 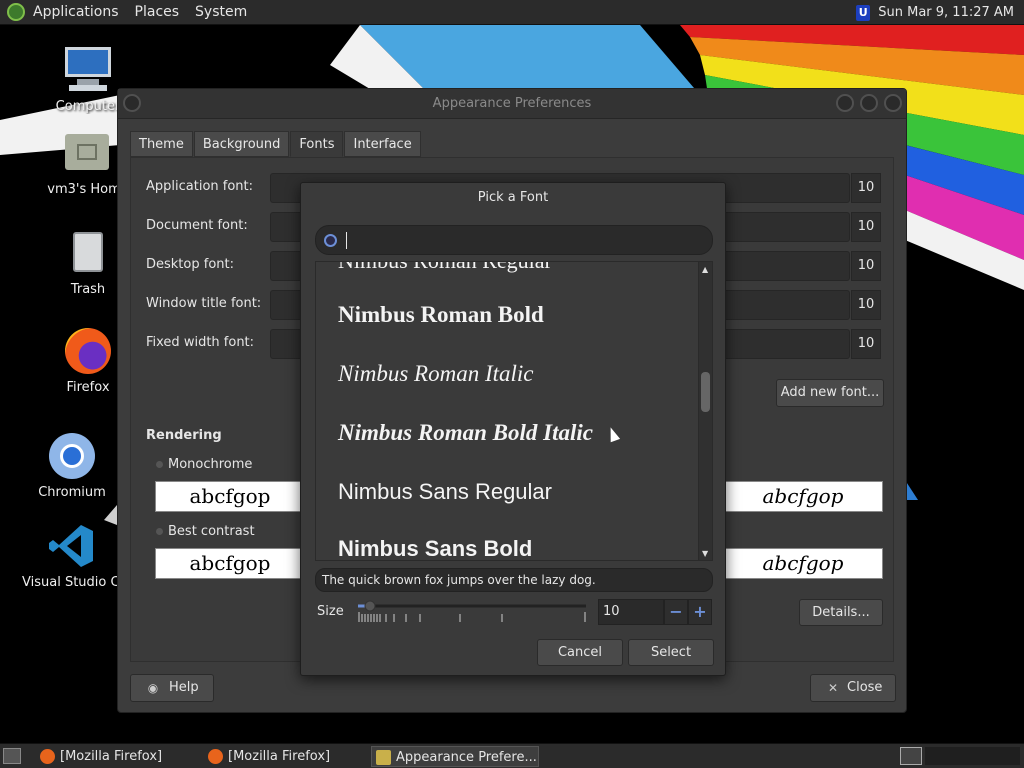 I want to click on vscode-icon, so click(x=72, y=546).